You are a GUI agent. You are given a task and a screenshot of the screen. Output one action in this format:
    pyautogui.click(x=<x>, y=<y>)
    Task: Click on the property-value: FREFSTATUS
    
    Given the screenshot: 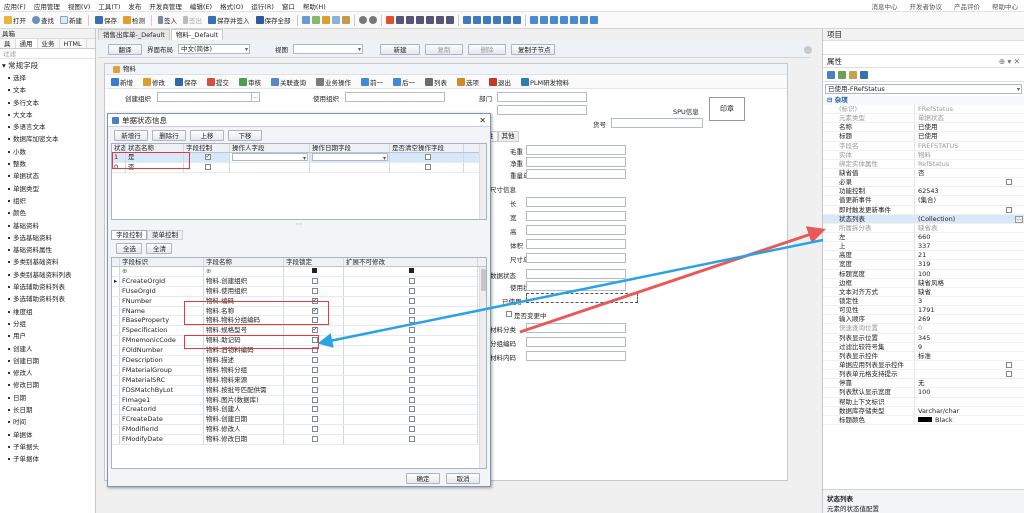 What is the action you would take?
    pyautogui.click(x=969, y=146)
    